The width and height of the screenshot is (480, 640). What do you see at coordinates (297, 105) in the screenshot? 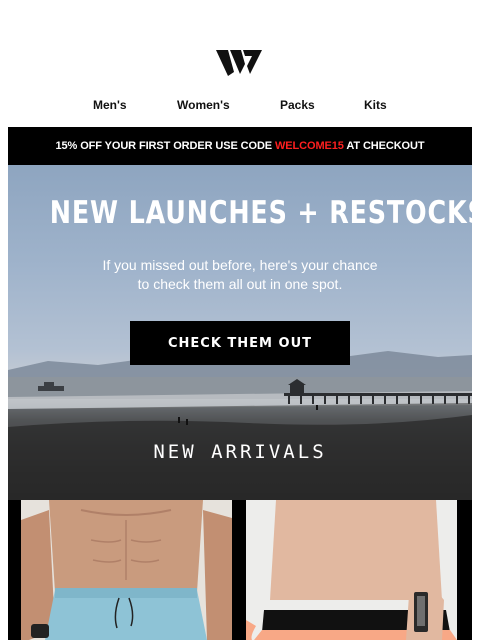
I see `nav-item-packs: Packs` at bounding box center [297, 105].